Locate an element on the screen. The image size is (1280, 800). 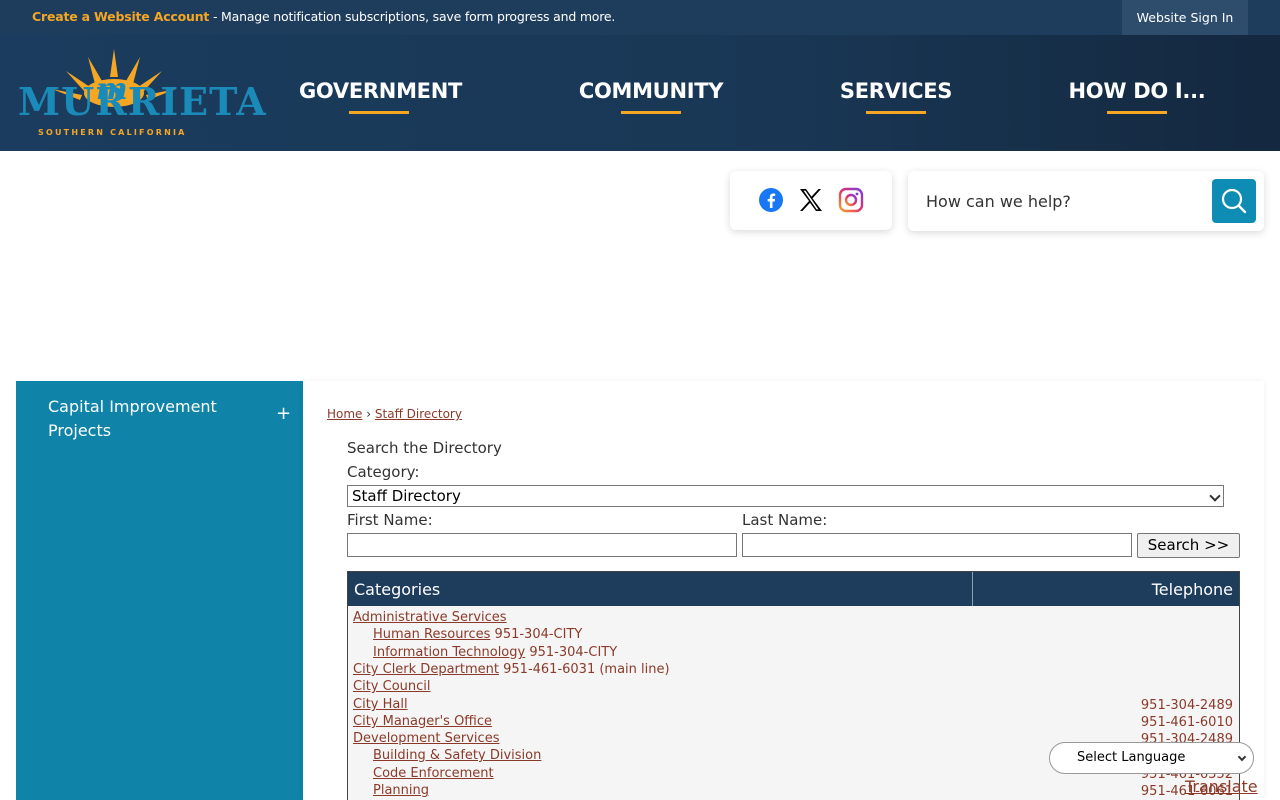
nav-government: GOVERNMENT is located at coordinates (381, 97).